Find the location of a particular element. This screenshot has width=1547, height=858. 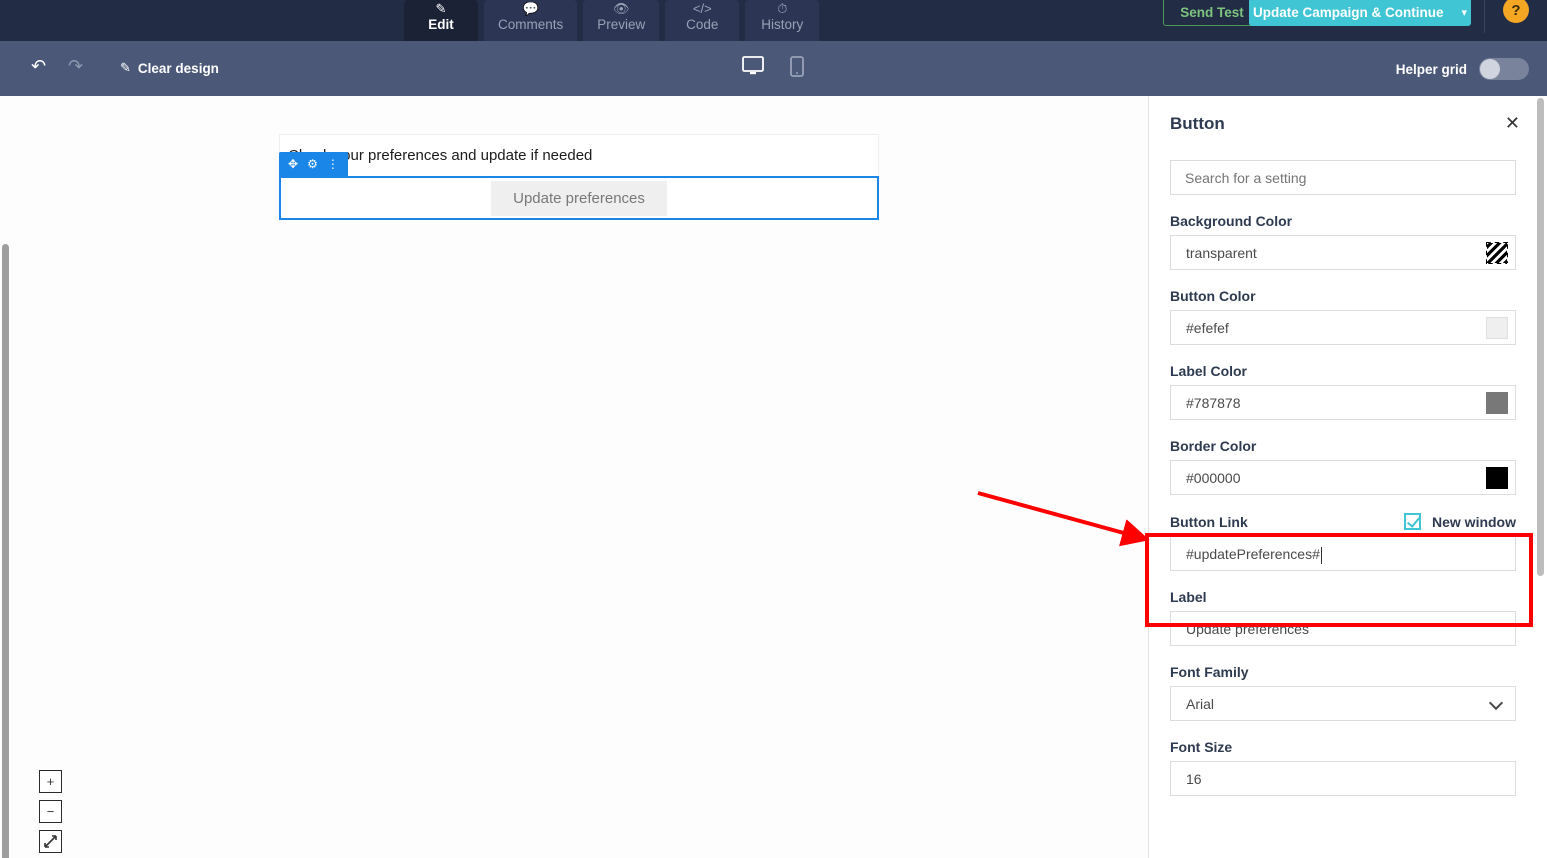

mobile-icon is located at coordinates (797, 69).